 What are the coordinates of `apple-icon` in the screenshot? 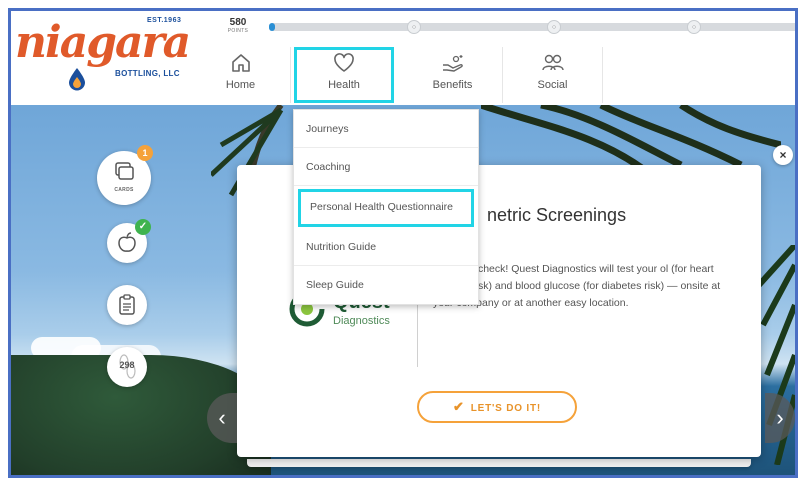 It's located at (127, 242).